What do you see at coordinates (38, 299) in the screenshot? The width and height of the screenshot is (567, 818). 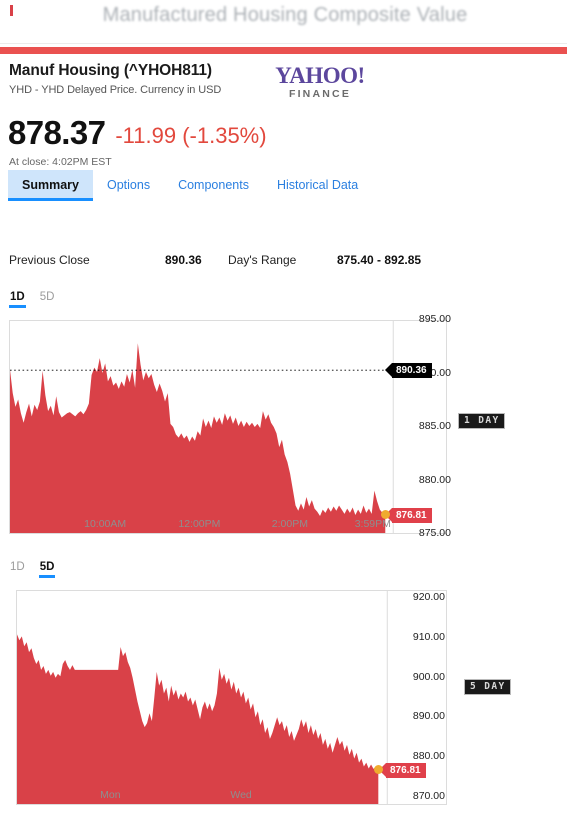 I see `range-selector-chart-one: 1D 5D` at bounding box center [38, 299].